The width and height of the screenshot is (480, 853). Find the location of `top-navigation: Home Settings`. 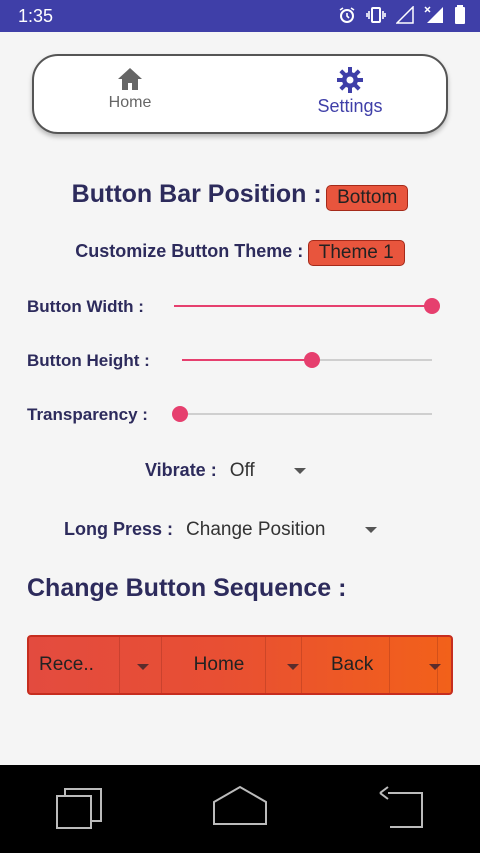

top-navigation: Home Settings is located at coordinates (240, 94).